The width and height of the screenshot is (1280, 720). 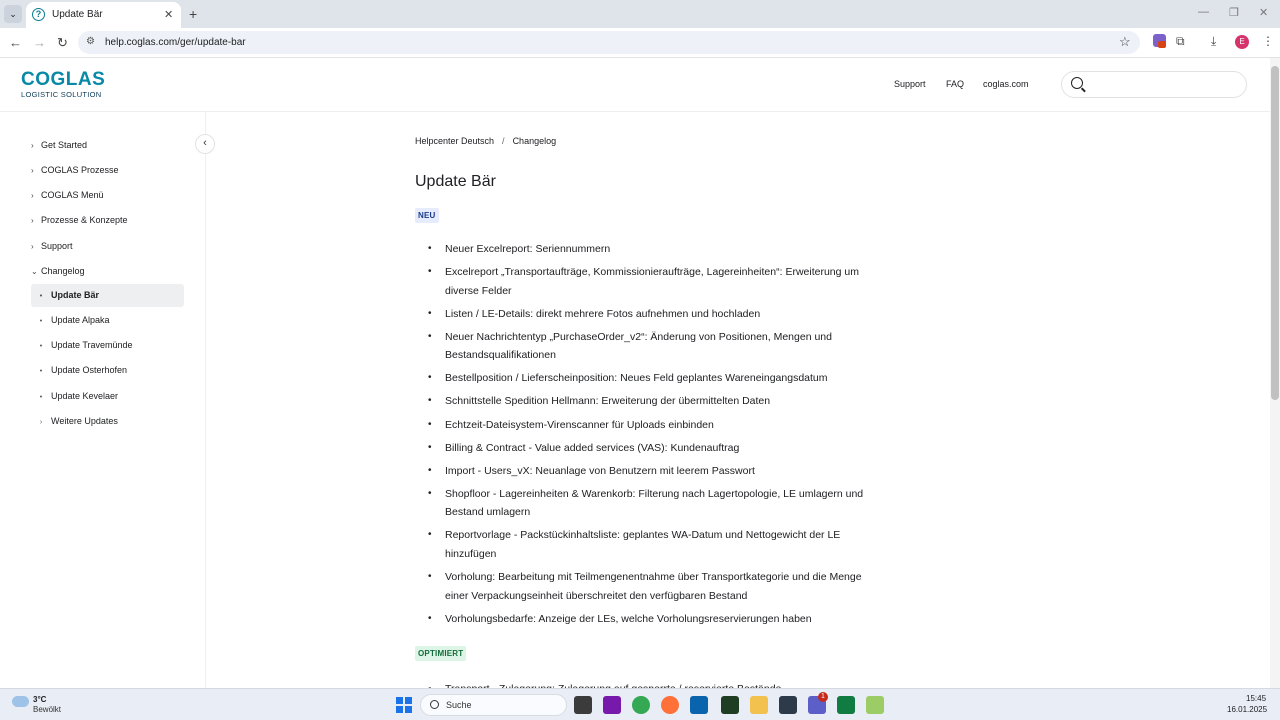 I want to click on close-icon: ✕, so click(x=168, y=14).